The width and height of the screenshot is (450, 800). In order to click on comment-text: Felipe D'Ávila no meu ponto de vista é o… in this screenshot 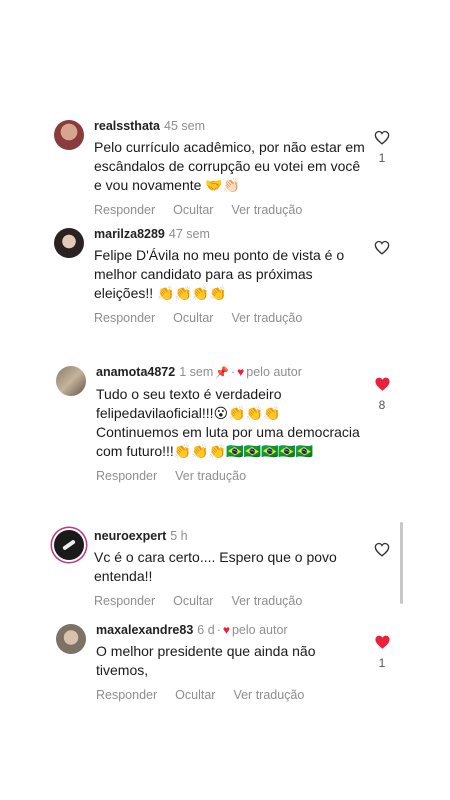, I will do `click(237, 274)`.